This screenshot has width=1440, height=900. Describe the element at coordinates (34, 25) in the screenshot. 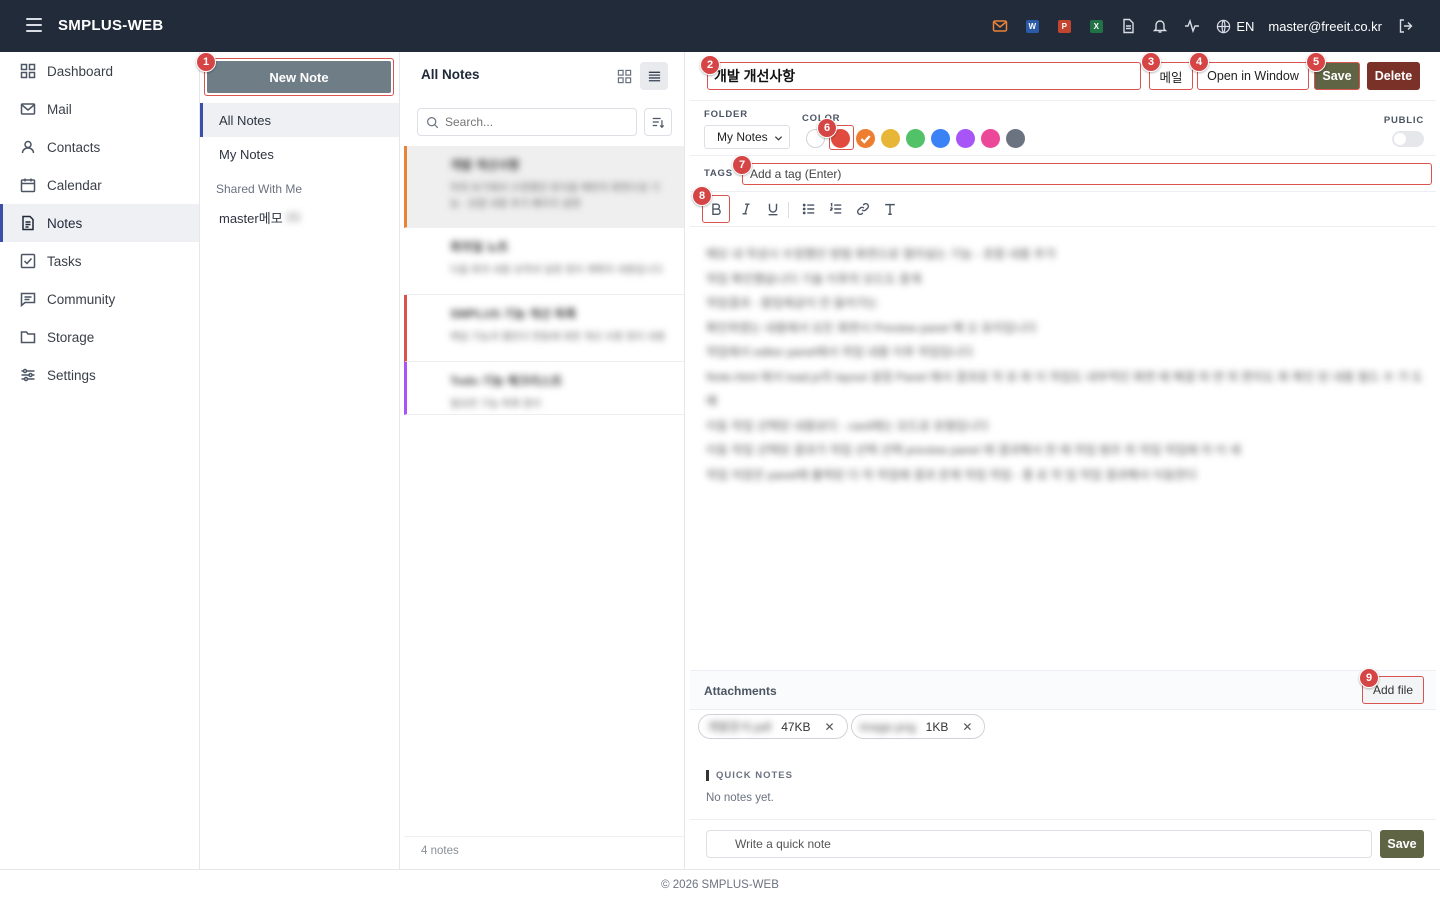

I see `menu-icon` at that location.